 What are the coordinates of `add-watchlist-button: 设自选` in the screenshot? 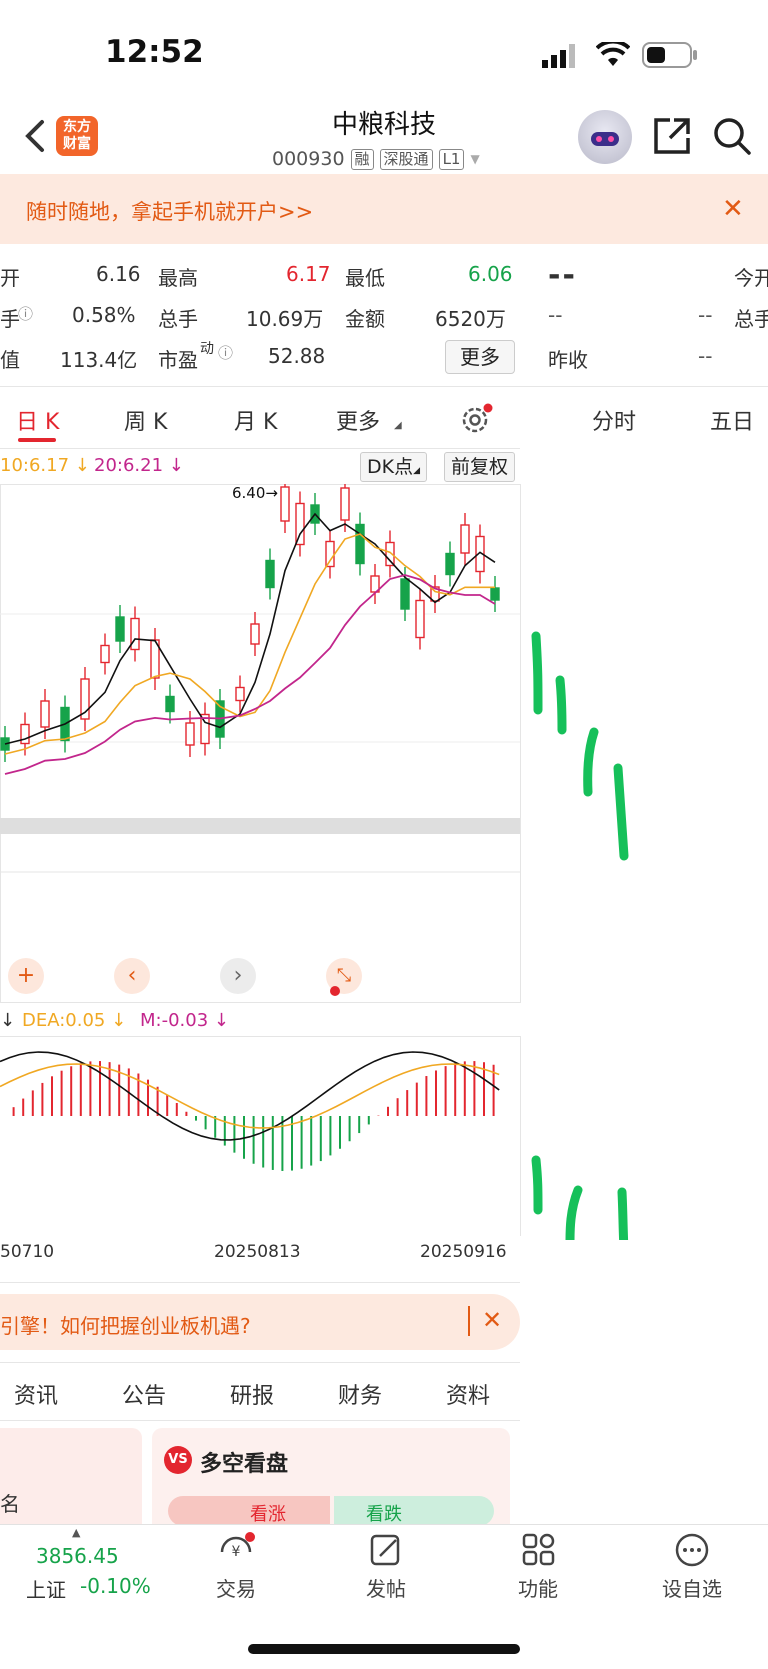 It's located at (692, 1567).